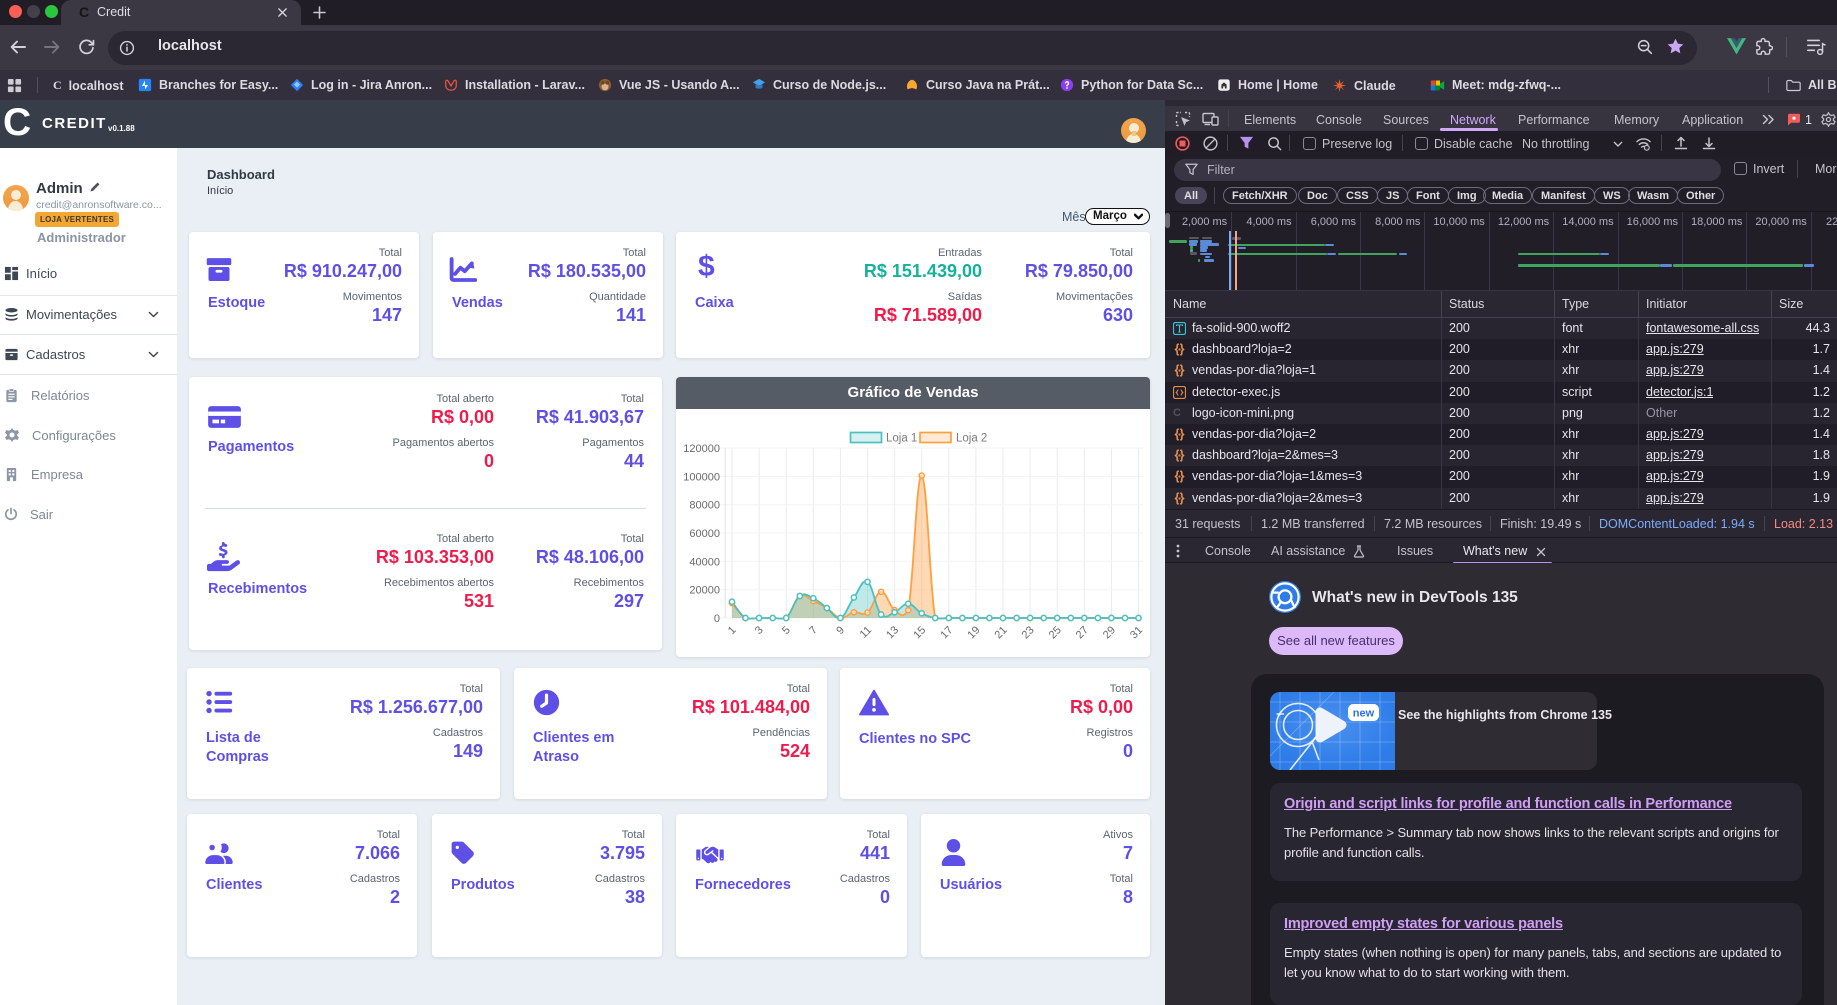  I want to click on svg-text: 25, so click(1055, 632).